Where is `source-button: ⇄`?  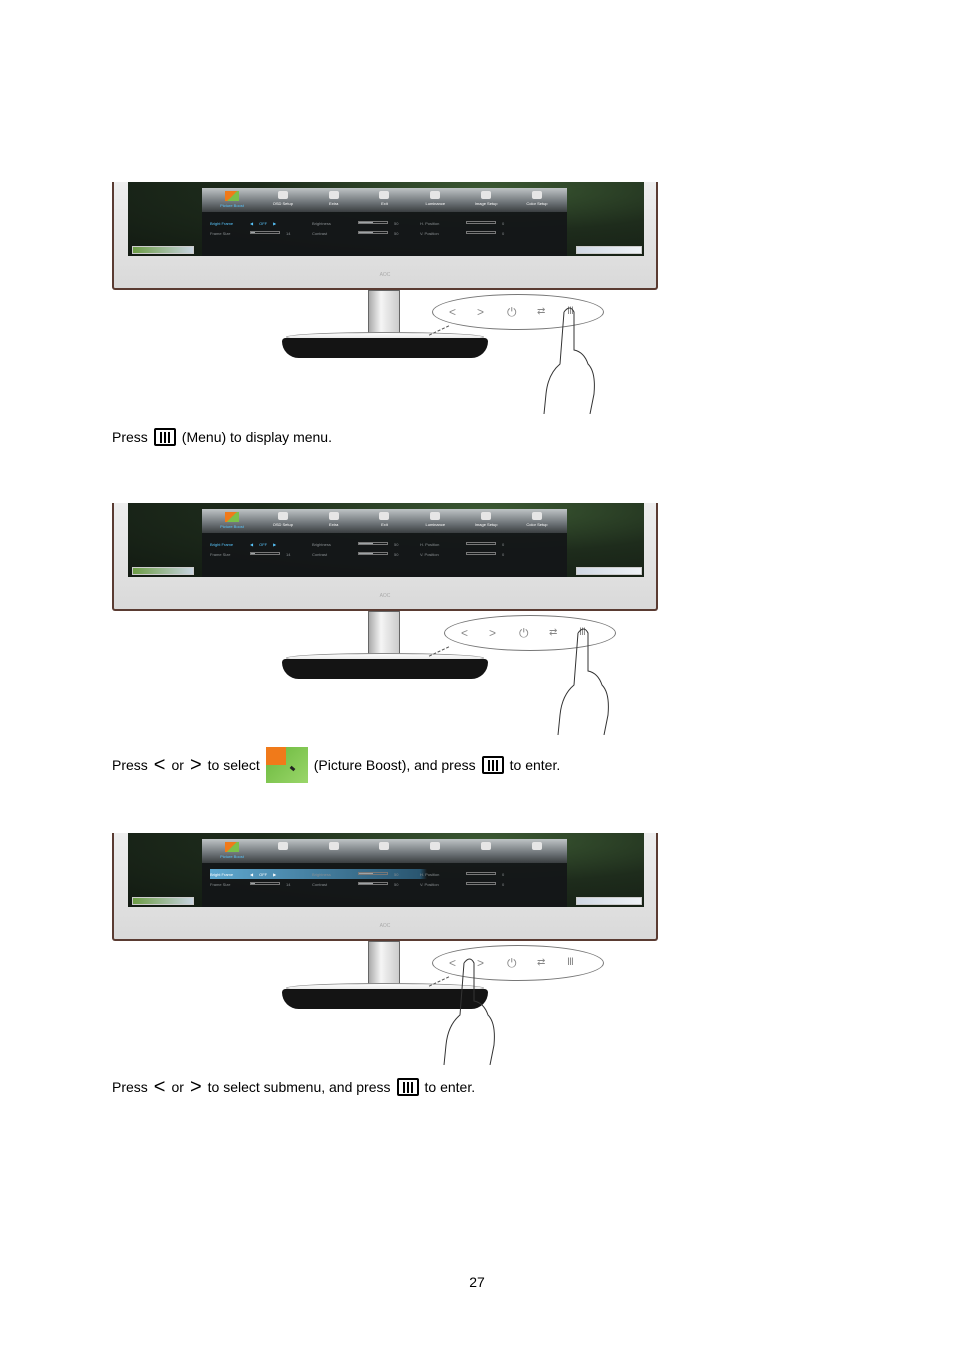 source-button: ⇄ is located at coordinates (541, 963).